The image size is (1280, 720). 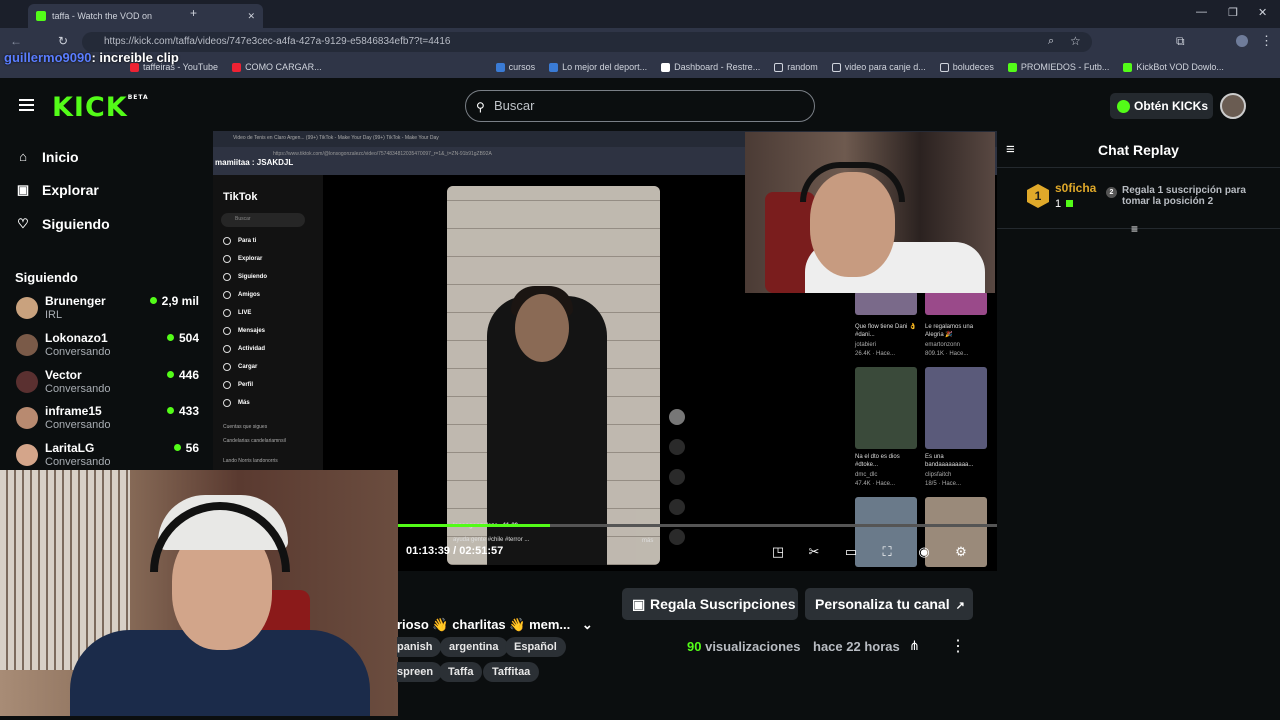 What do you see at coordinates (587, 624) in the screenshot?
I see `chevron-down-icon: ⌄` at bounding box center [587, 624].